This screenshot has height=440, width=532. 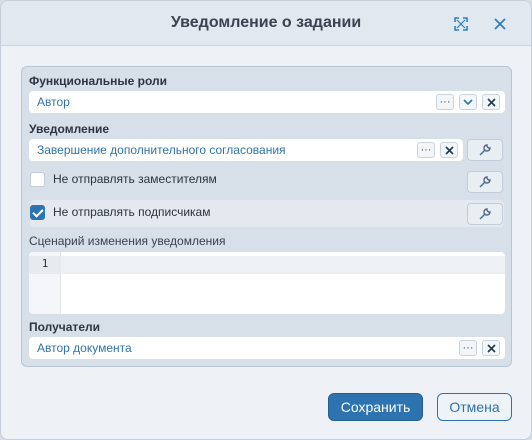 What do you see at coordinates (132, 212) in the screenshot?
I see `subscribers-label: Не отправлять подписчикам` at bounding box center [132, 212].